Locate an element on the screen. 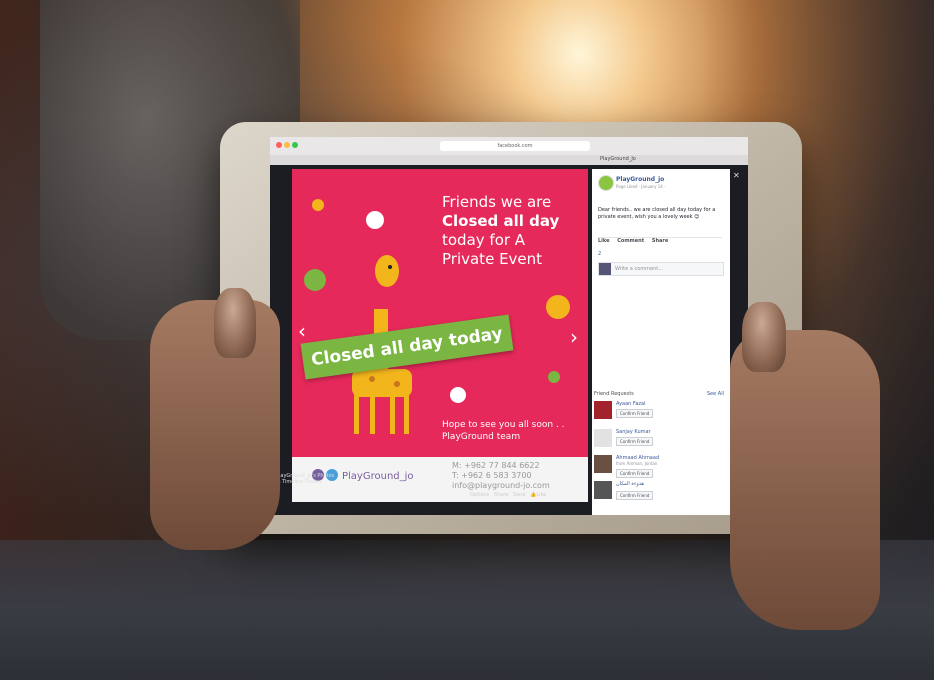  headline-line-bold: Closed all day is located at coordinates (501, 221).